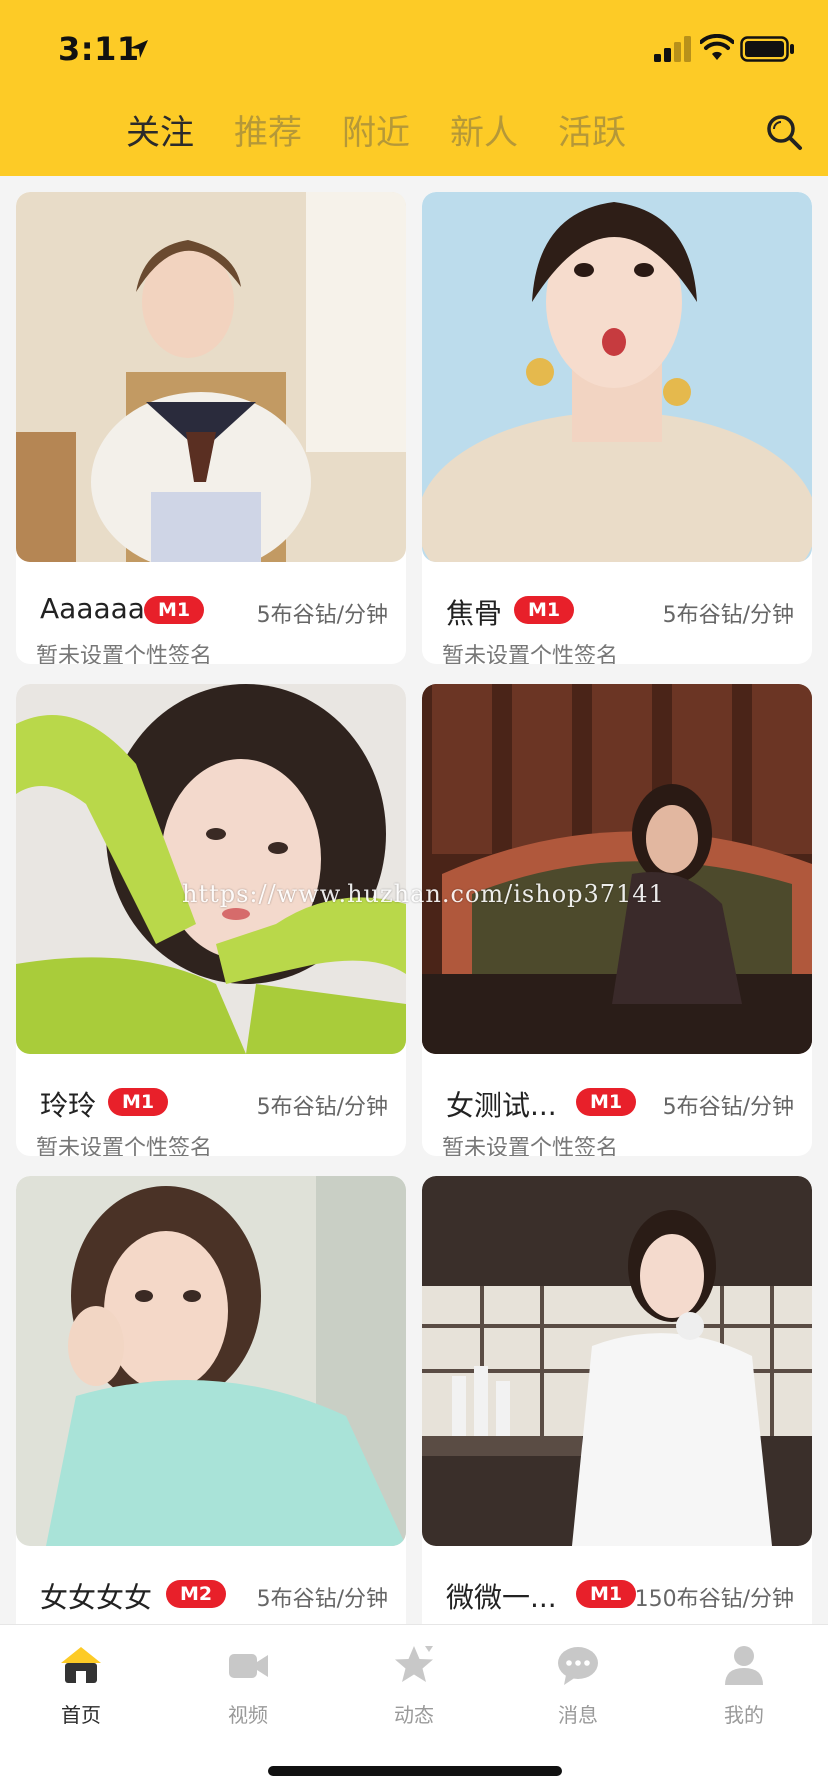 The image size is (828, 1792). What do you see at coordinates (484, 133) in the screenshot?
I see `tab-newcomer: 新人` at bounding box center [484, 133].